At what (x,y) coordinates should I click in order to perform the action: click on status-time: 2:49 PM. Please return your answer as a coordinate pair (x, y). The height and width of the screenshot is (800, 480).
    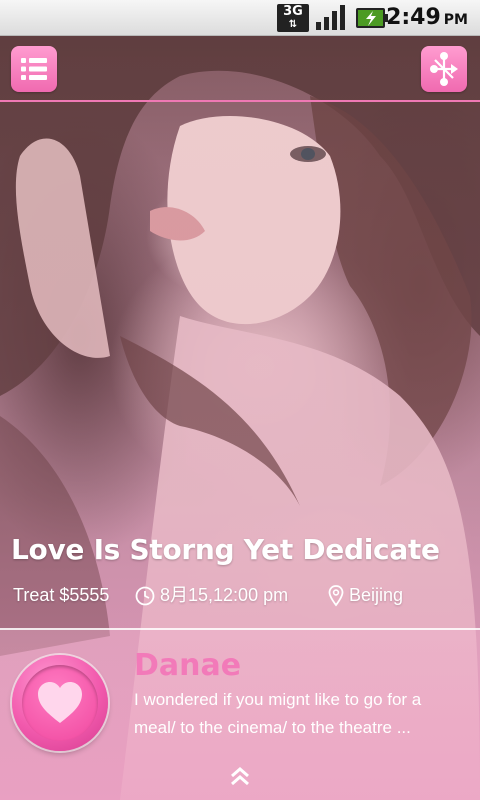
    Looking at the image, I should click on (427, 18).